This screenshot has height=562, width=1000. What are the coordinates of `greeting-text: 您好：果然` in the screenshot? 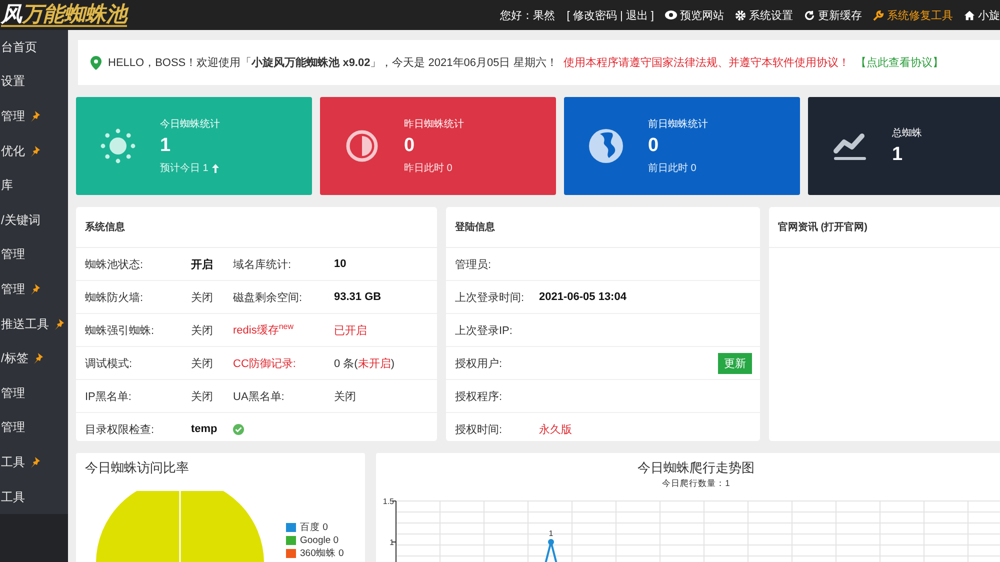 It's located at (527, 15).